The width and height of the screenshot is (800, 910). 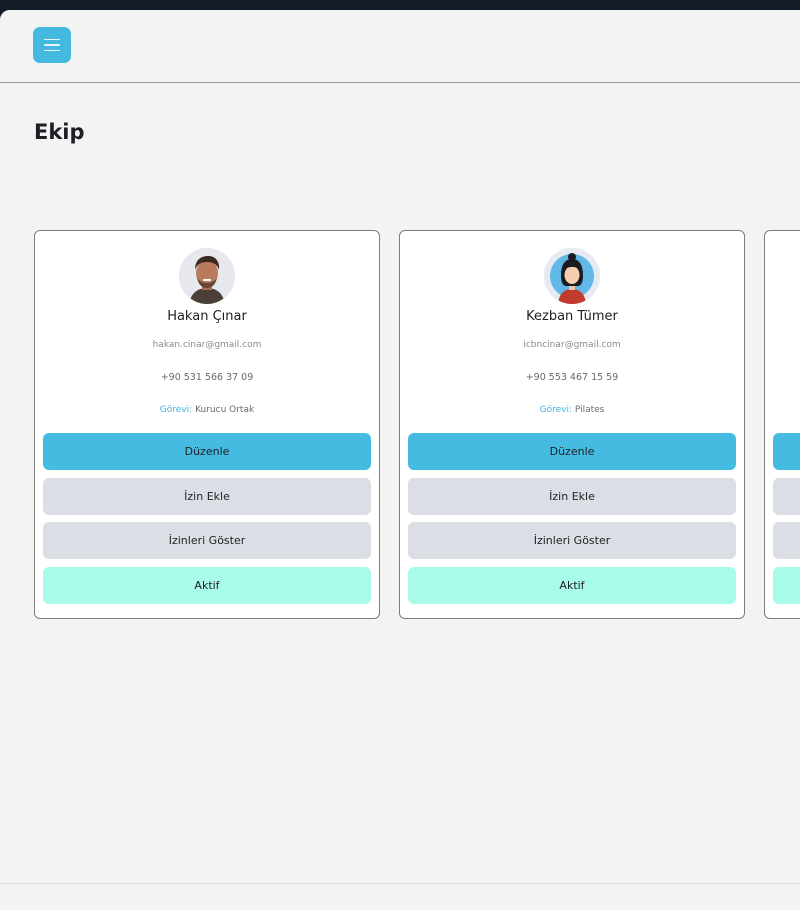 I want to click on show-leaves-button, so click(x=786, y=540).